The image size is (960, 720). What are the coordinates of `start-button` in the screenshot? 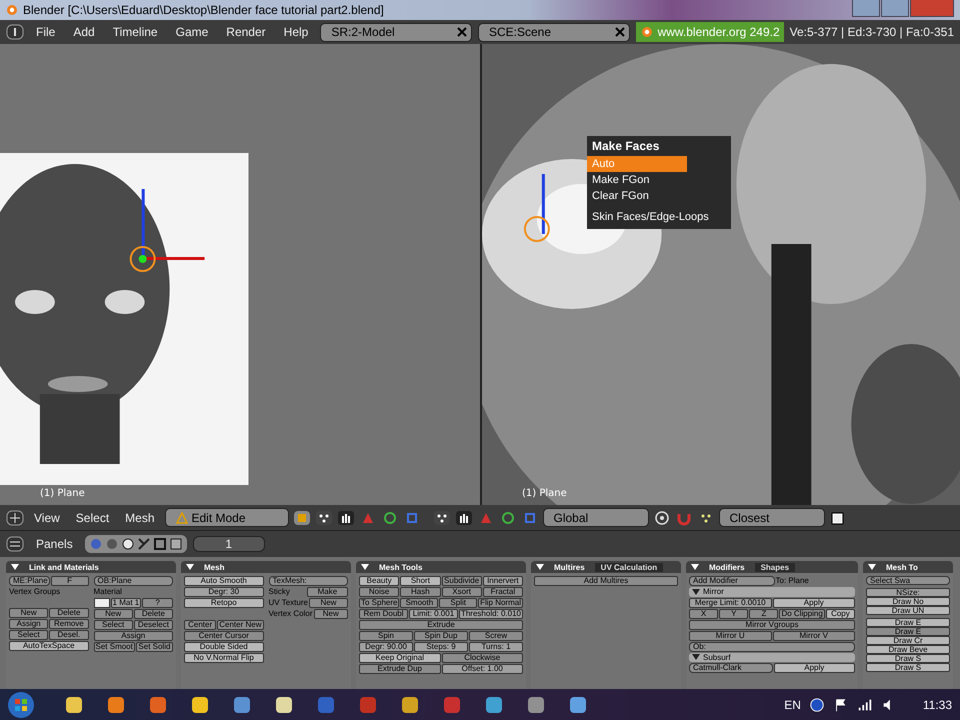 It's located at (21, 705).